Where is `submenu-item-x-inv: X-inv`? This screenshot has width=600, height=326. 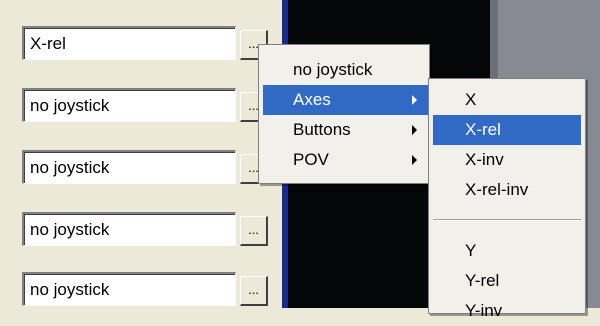
submenu-item-x-inv: X-inv is located at coordinates (507, 160).